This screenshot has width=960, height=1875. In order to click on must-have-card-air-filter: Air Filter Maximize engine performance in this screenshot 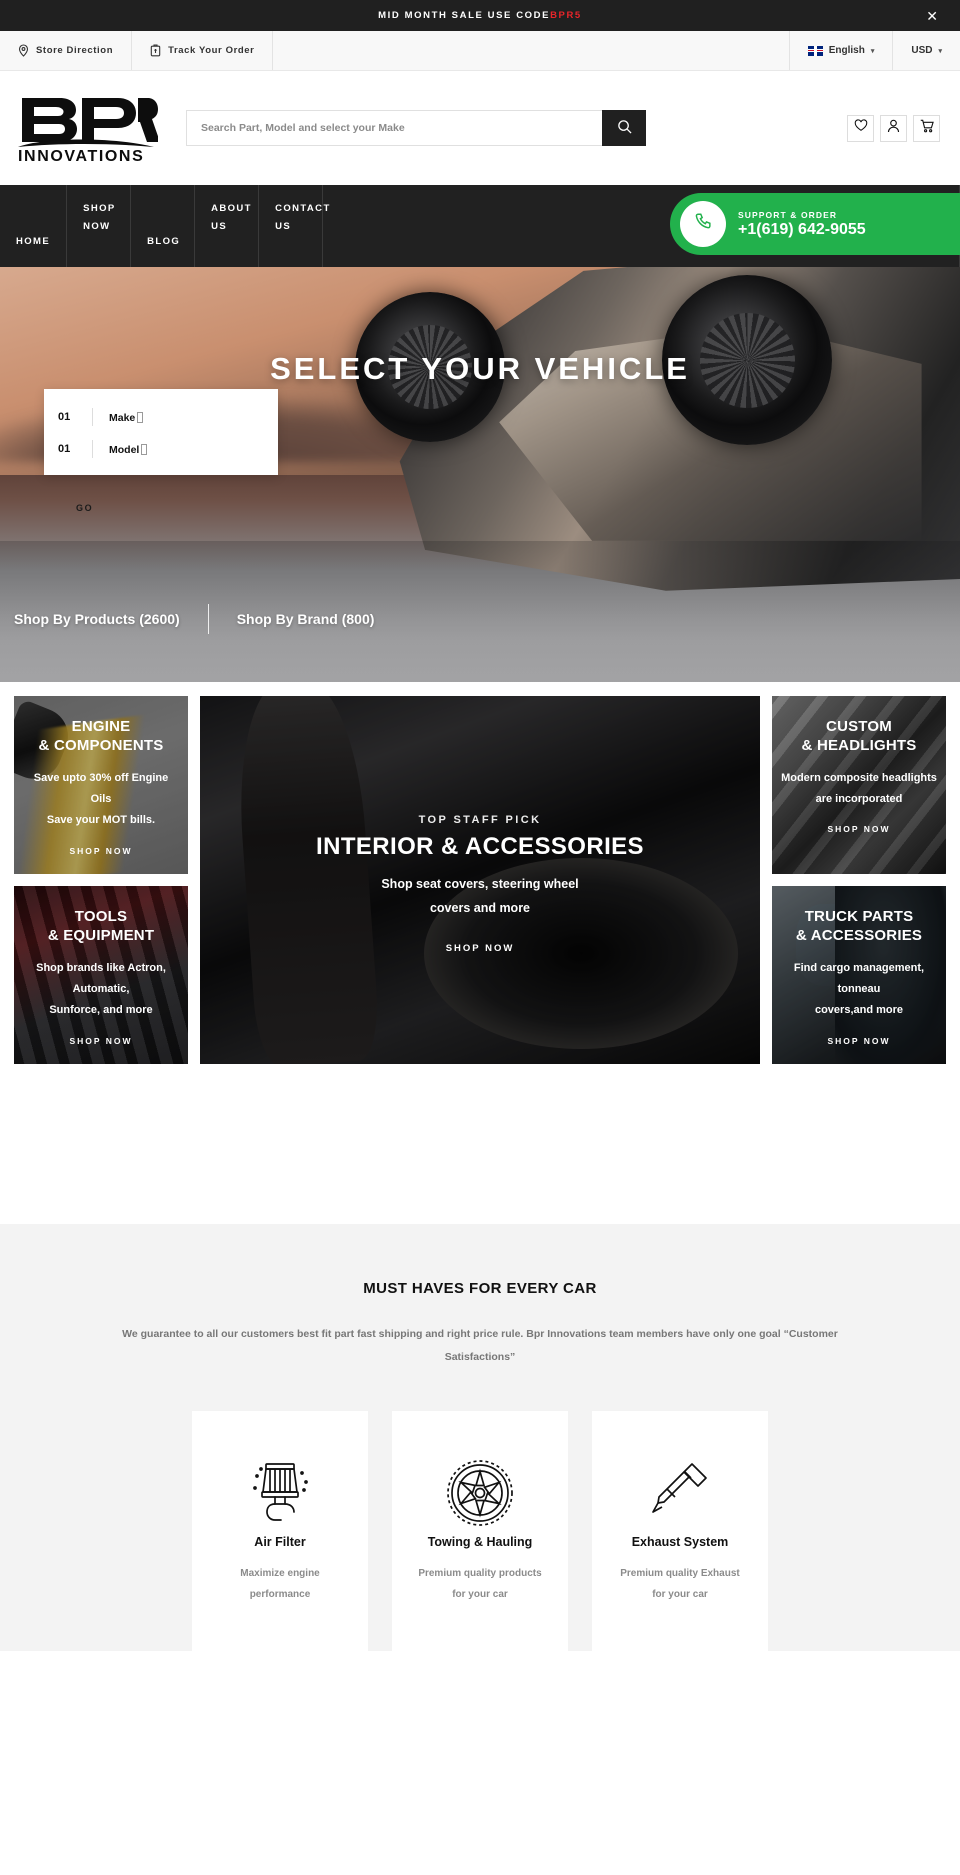, I will do `click(280, 1531)`.